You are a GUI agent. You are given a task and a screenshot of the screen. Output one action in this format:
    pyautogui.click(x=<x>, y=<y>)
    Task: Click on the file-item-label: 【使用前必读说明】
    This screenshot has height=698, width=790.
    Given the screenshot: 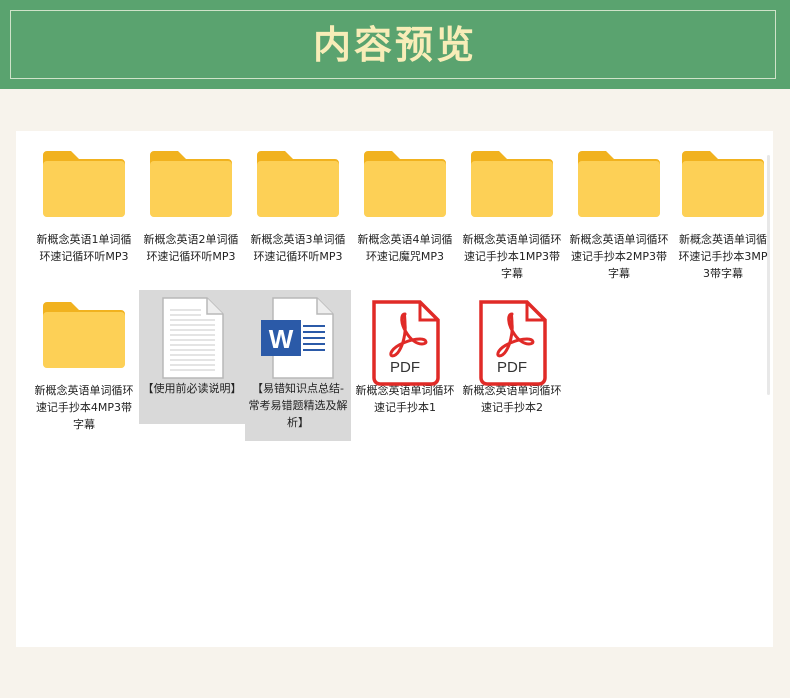 What is the action you would take?
    pyautogui.click(x=192, y=388)
    